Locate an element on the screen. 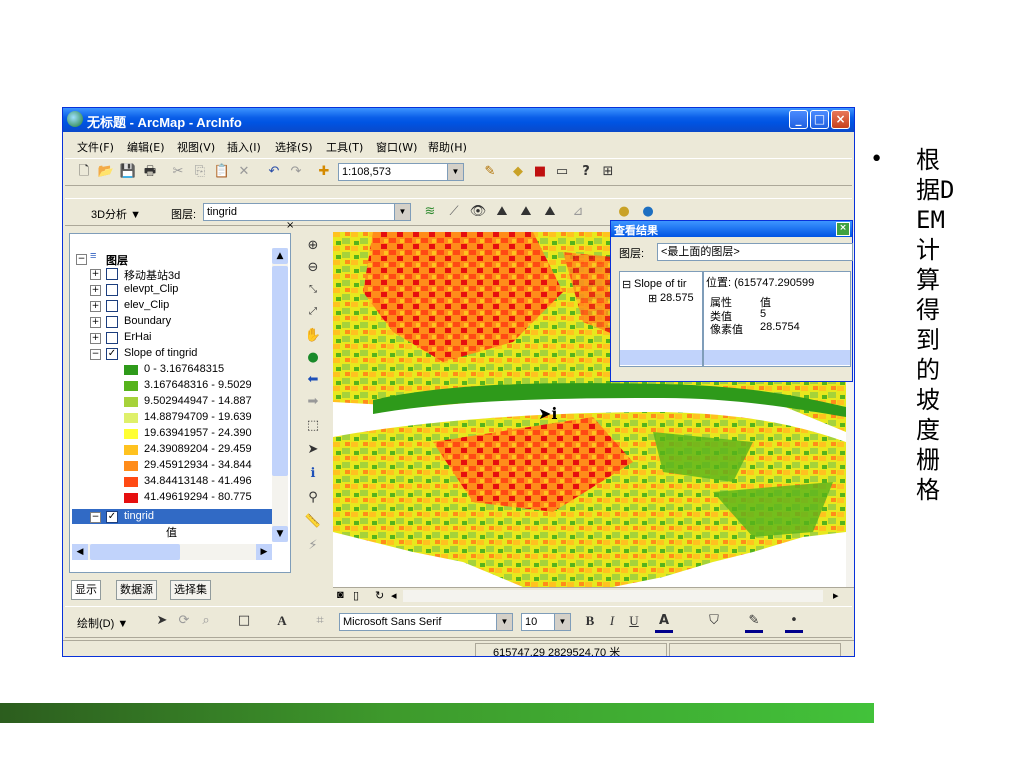 This screenshot has width=1024, height=768. chevron-right-icon: ▶ is located at coordinates (264, 552).